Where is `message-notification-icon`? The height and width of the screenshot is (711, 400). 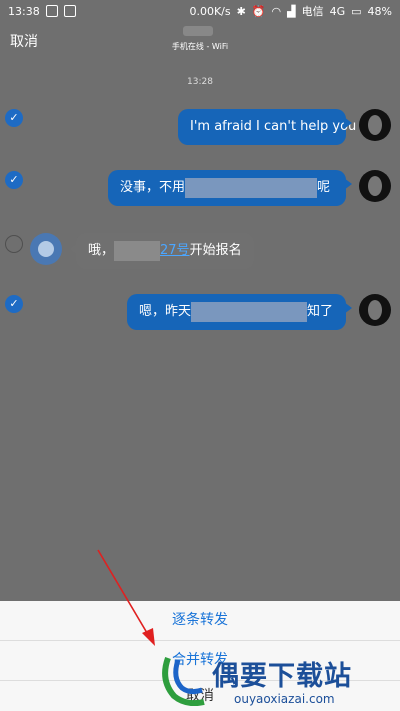
message-notification-icon is located at coordinates (69, 11).